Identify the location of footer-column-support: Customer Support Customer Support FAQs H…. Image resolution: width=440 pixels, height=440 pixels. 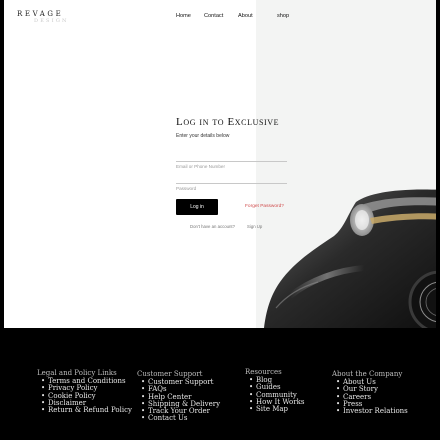
(178, 396).